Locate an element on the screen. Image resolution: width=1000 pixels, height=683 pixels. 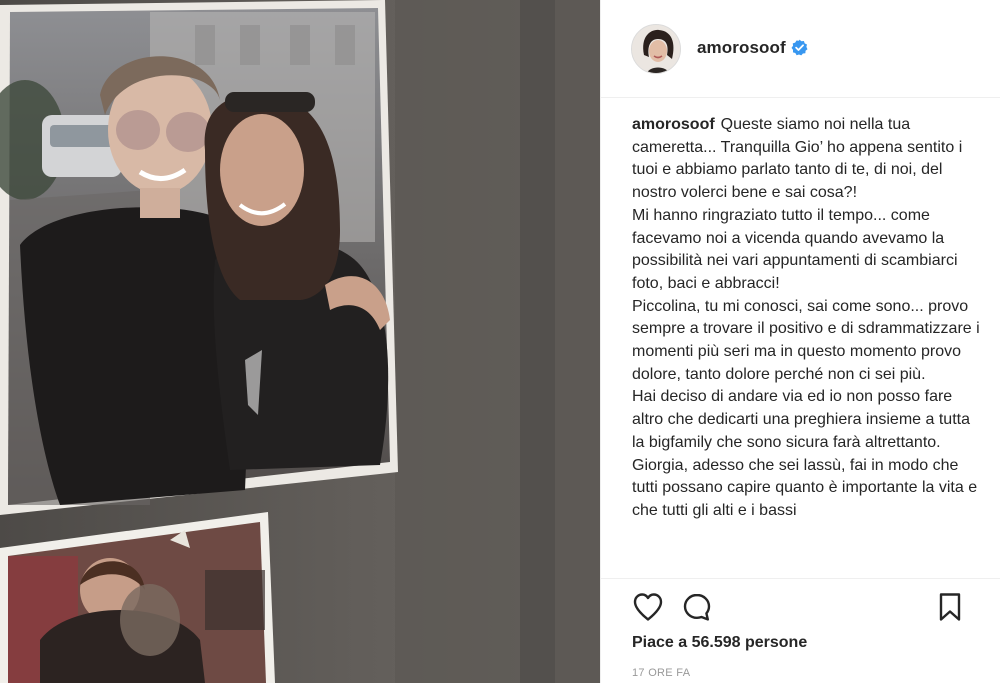
verified-badge-icon is located at coordinates (799, 47).